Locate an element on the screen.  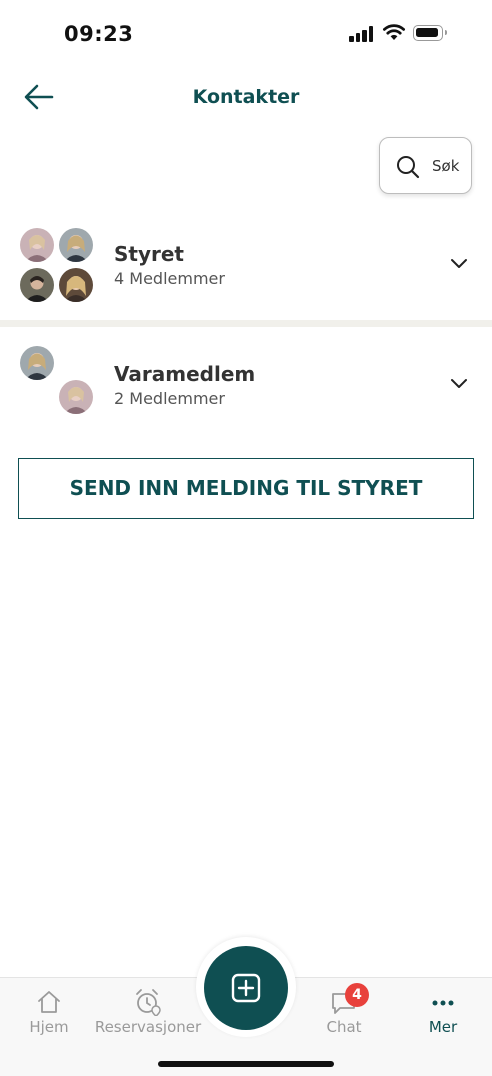
section-divider is located at coordinates (246, 323).